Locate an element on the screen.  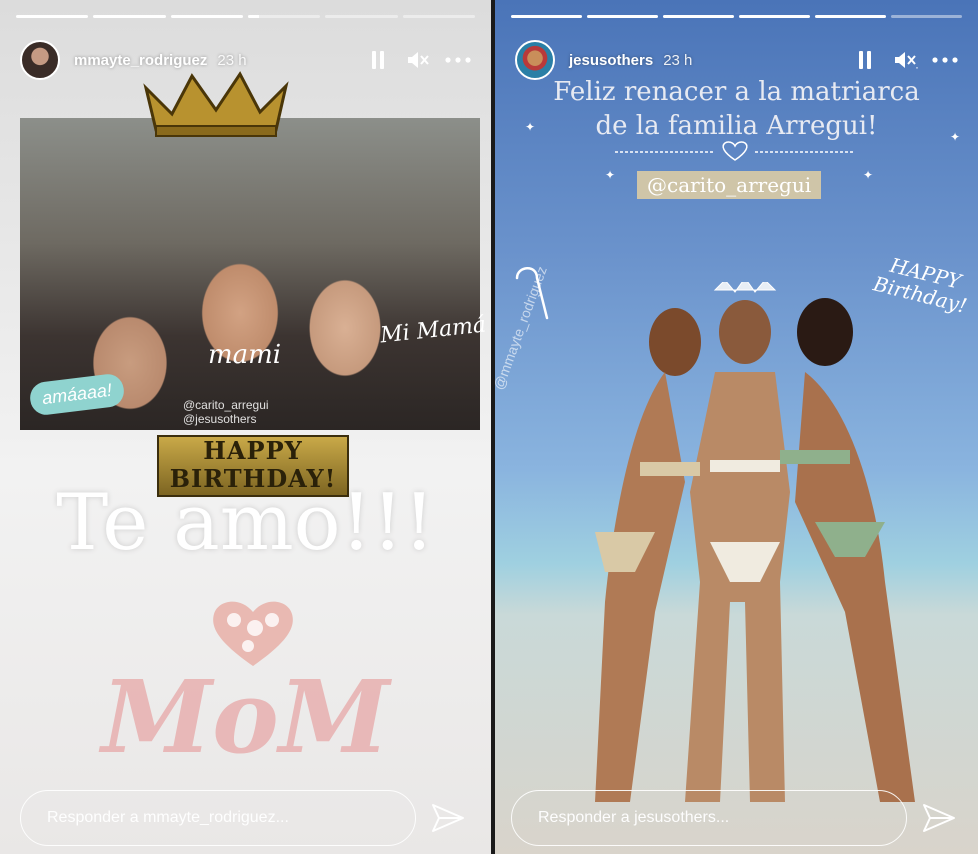
te-amo-text: Te amo!!! is located at coordinates (245, 523).